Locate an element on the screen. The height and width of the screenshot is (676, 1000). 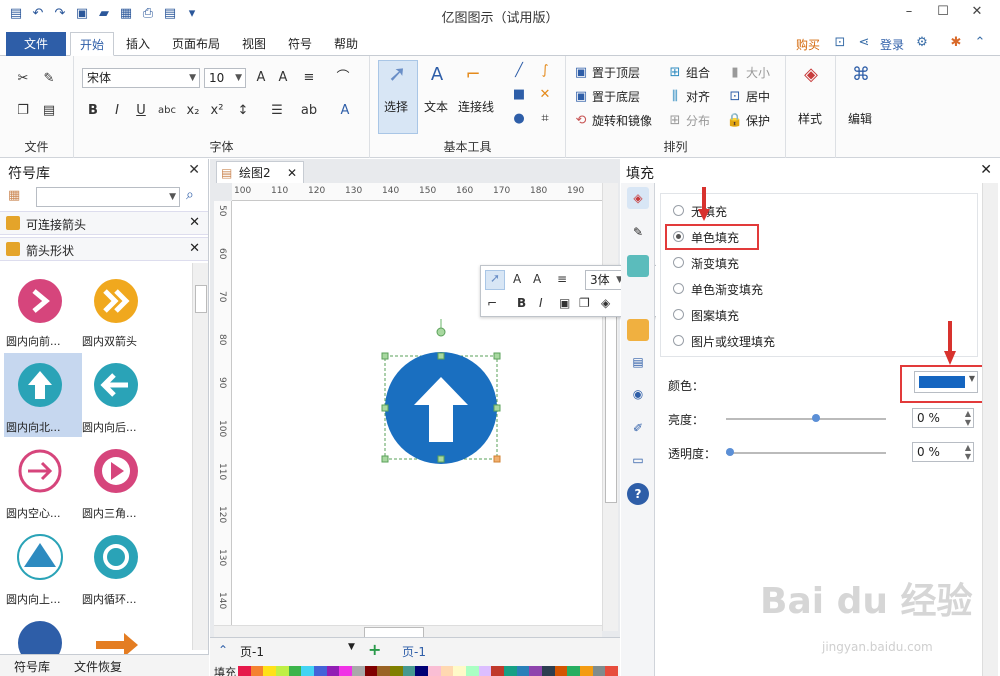
category-close-icon: ✕ is located at coordinates (194, 222).